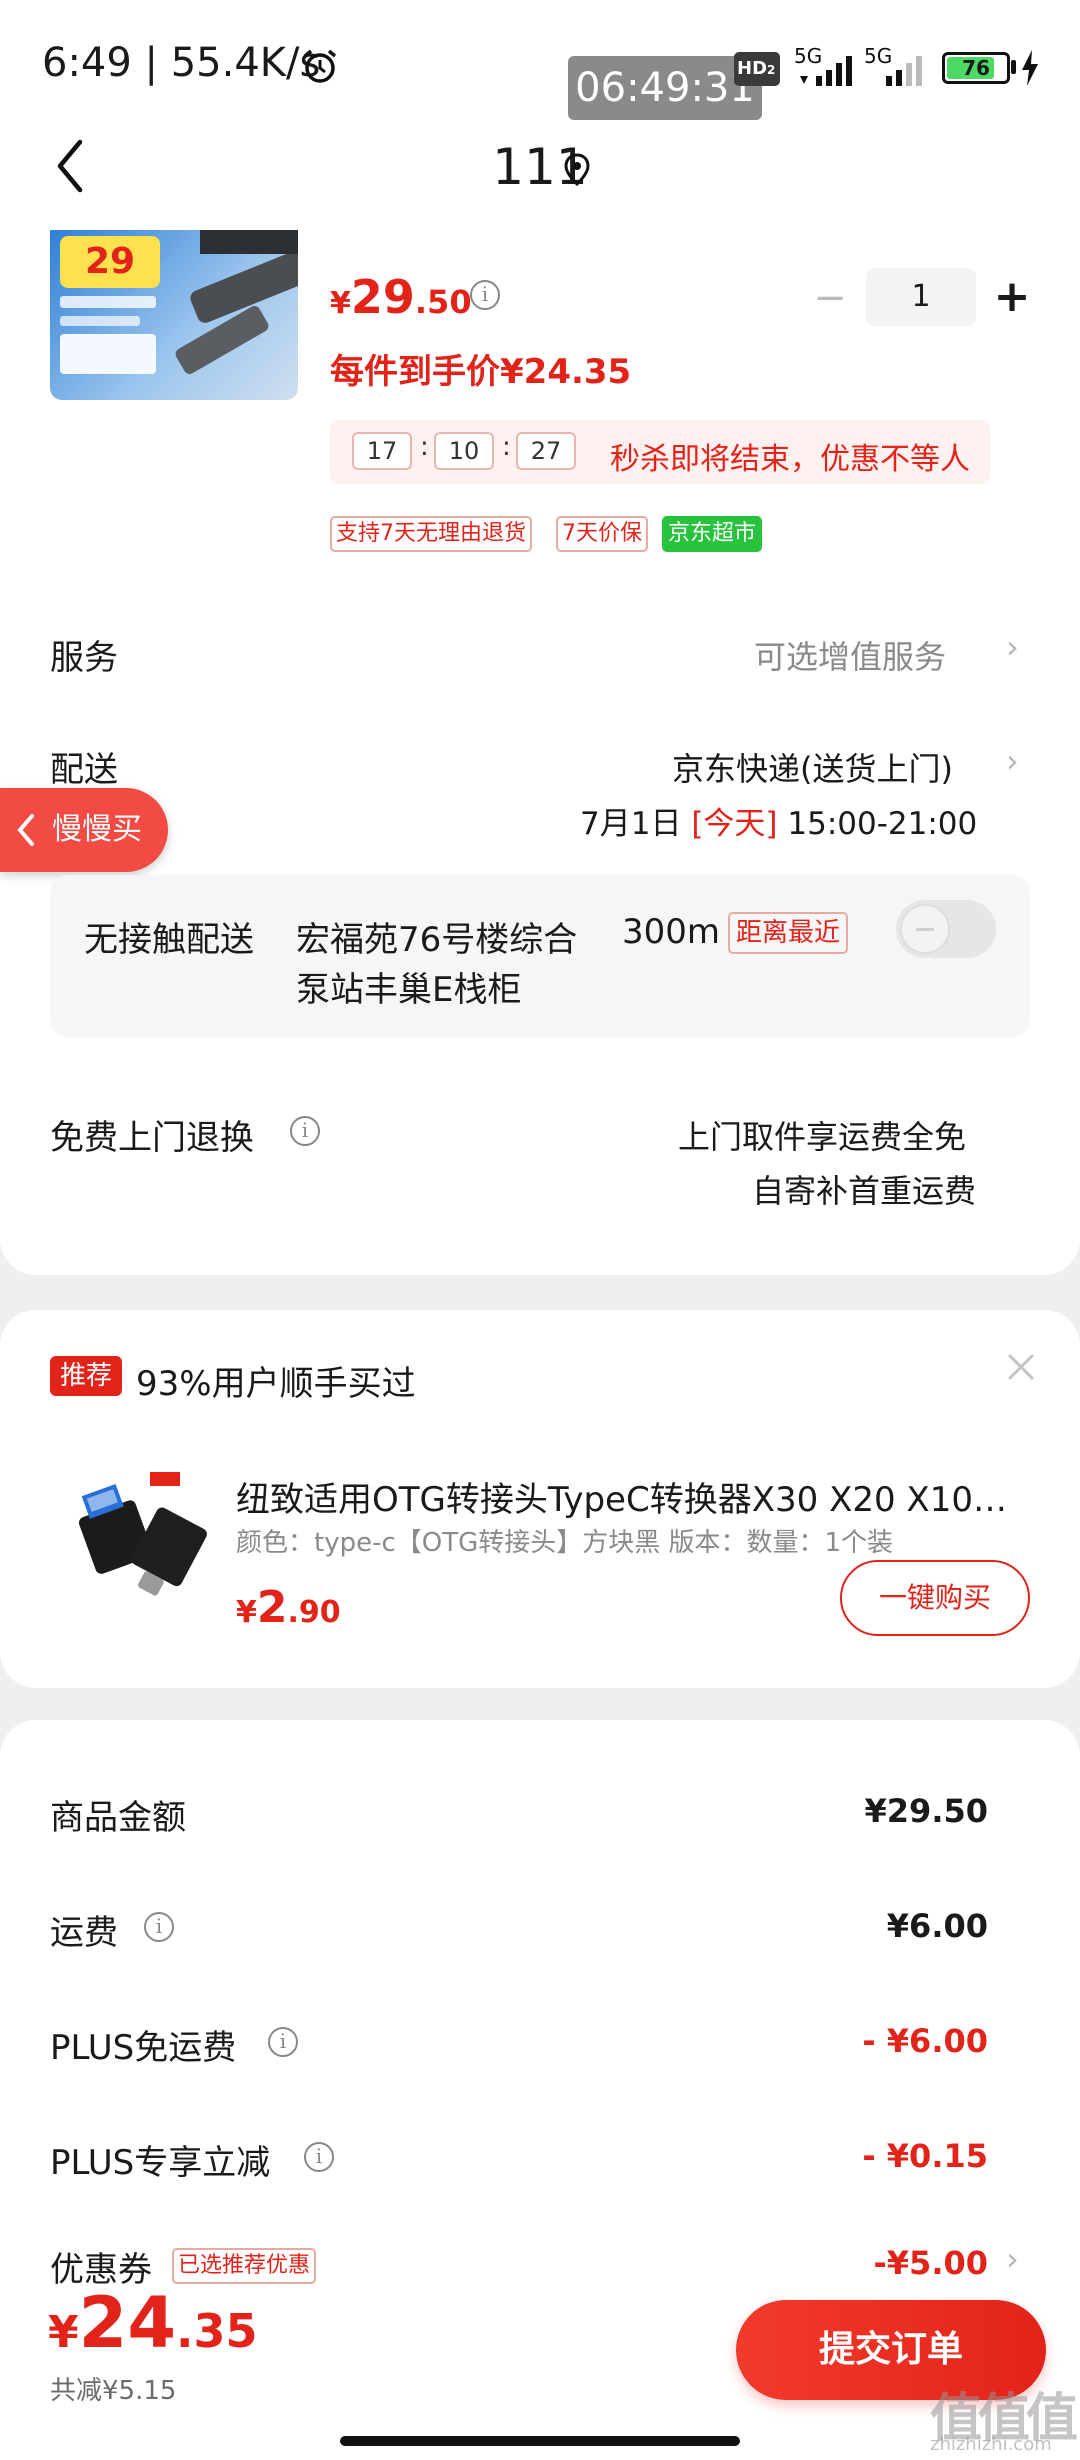  Describe the element at coordinates (110, 262) in the screenshot. I see `thumb-price-badge: 29` at that location.